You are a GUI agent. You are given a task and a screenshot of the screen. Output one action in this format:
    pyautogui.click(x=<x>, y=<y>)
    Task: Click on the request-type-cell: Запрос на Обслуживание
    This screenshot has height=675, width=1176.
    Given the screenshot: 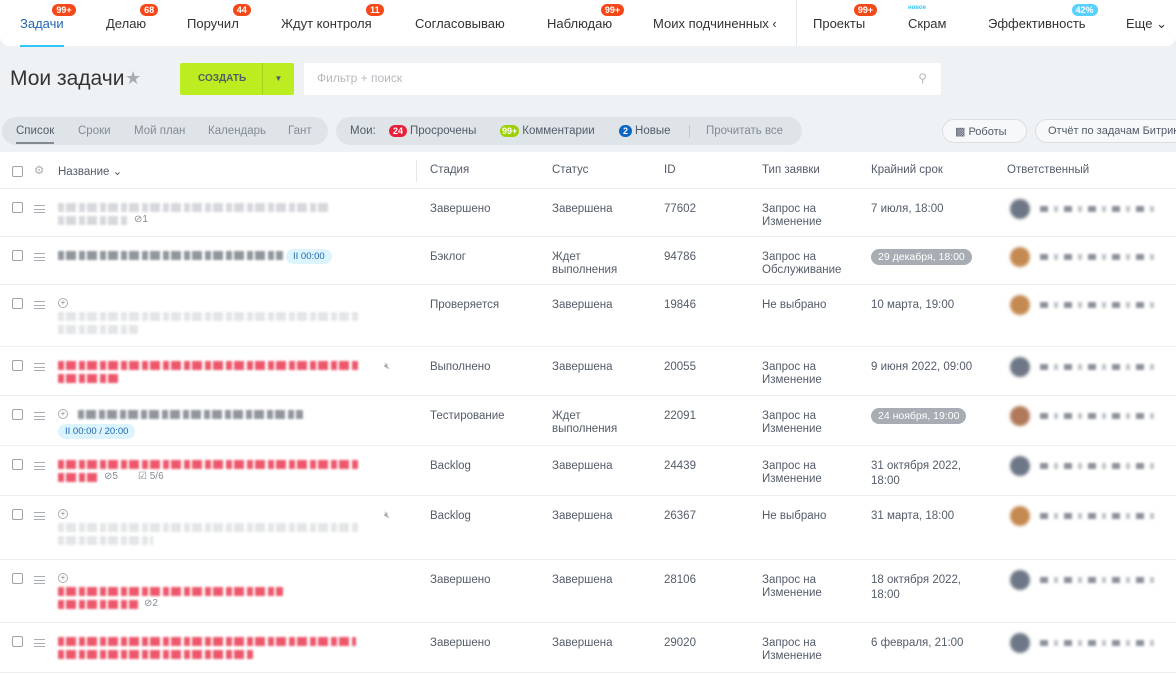 What is the action you would take?
    pyautogui.click(x=807, y=264)
    